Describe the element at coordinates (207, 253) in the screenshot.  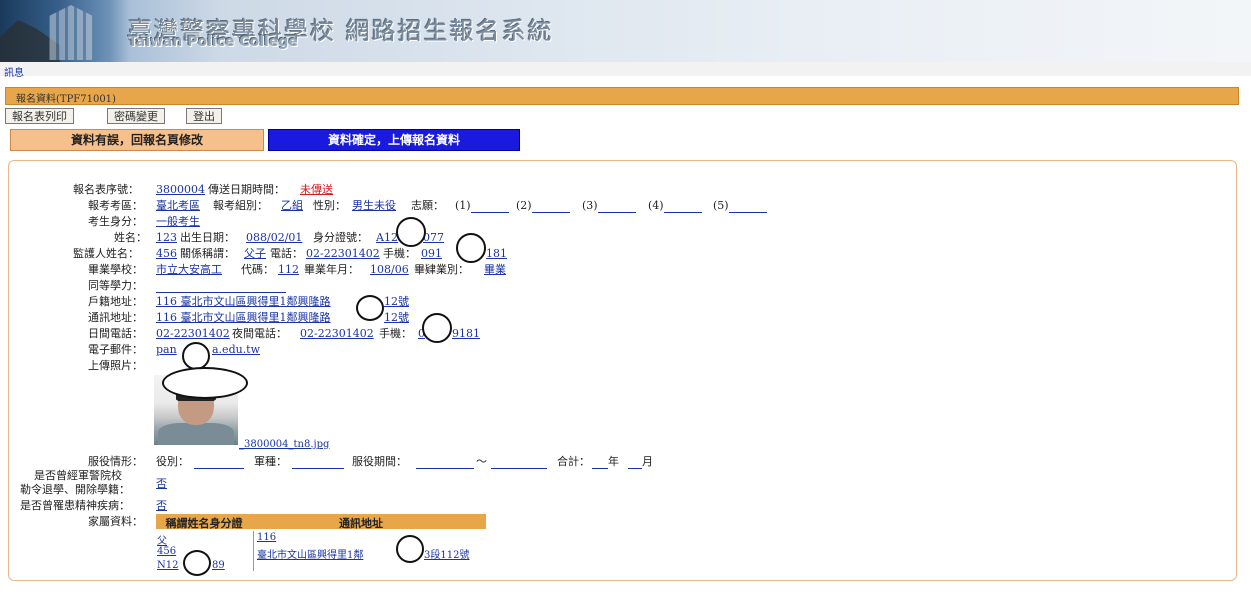
I see `relation-label: 關係稱謂：` at that location.